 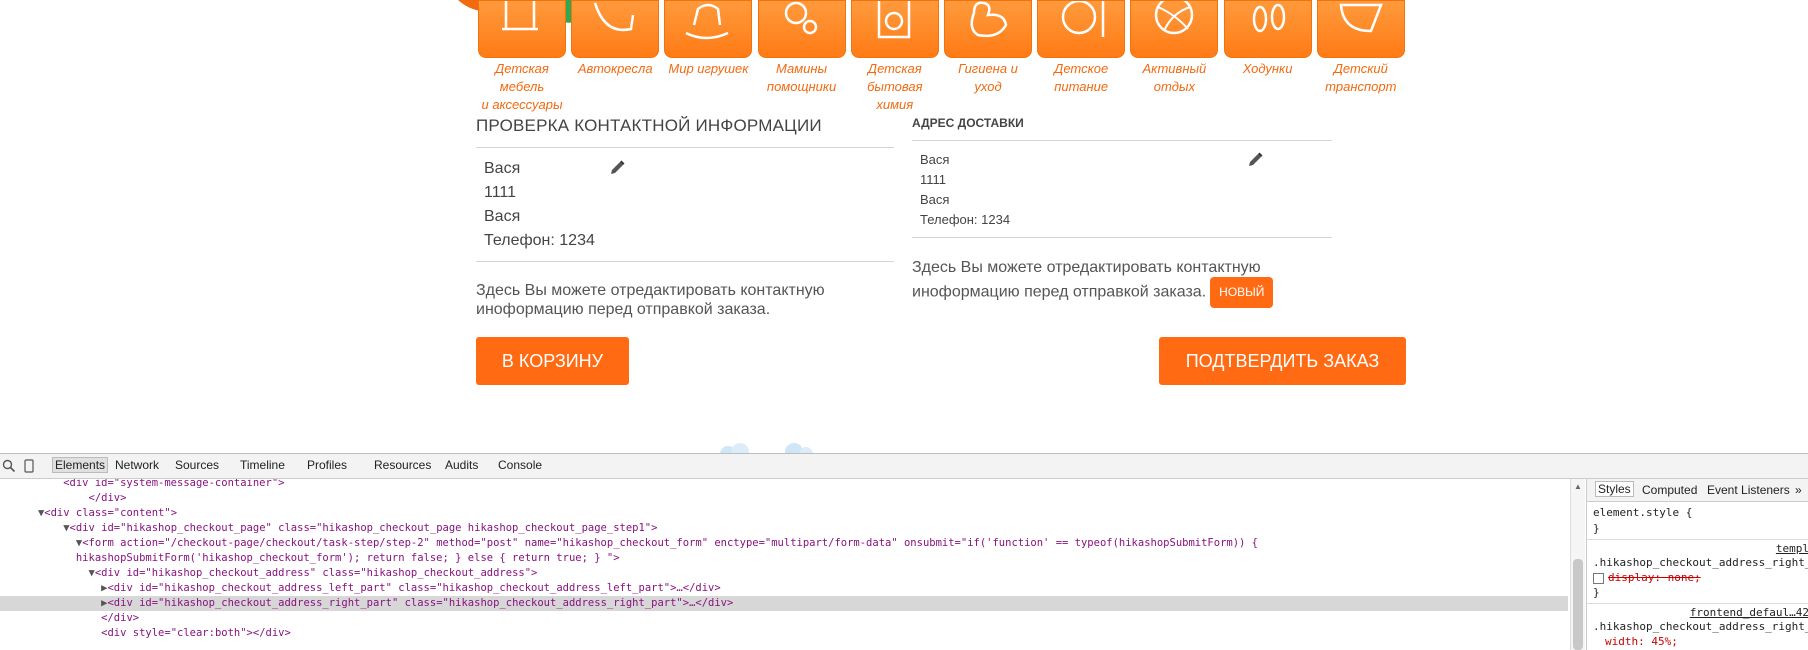 I want to click on category-item: Автокресла, so click(x=615, y=39).